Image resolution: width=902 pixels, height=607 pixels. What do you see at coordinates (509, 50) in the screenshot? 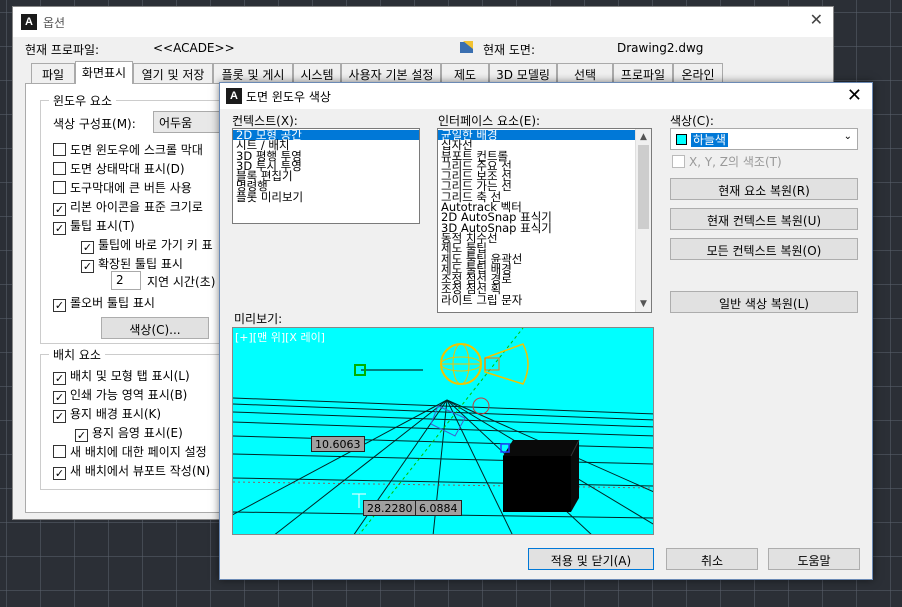
I see `drawing-label: 현재 도면:` at bounding box center [509, 50].